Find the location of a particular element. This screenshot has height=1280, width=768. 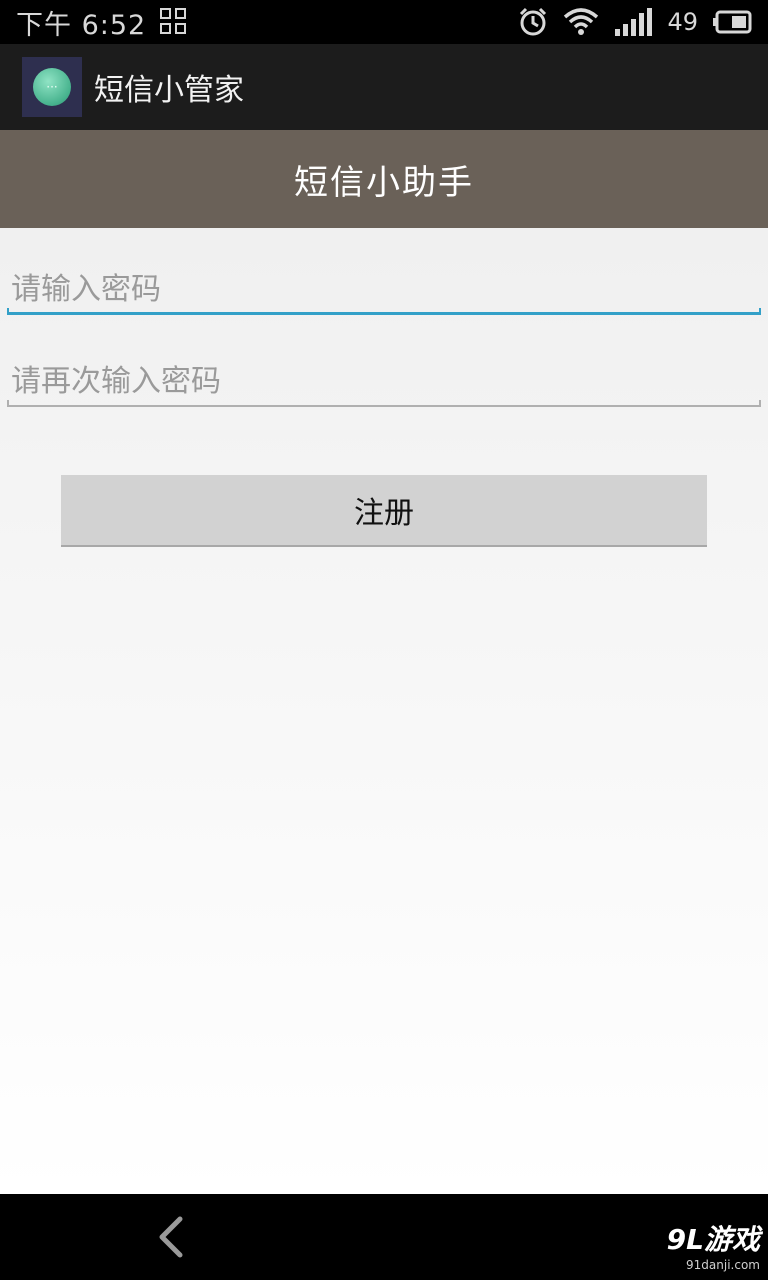

password-underline is located at coordinates (384, 313).